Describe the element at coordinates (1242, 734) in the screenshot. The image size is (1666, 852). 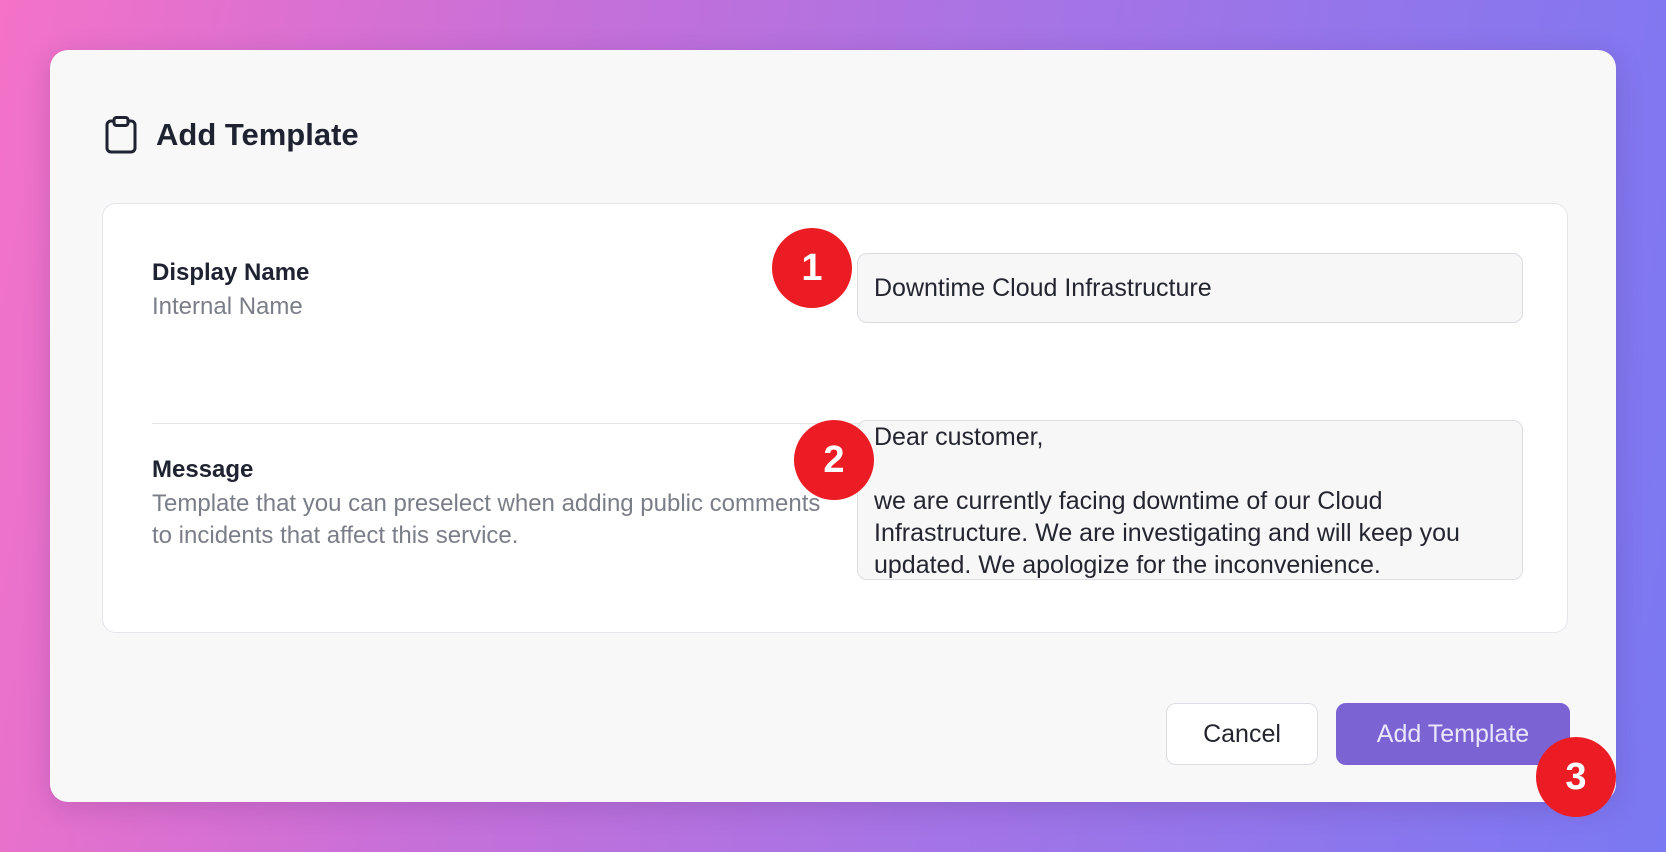
I see `cancel-button: Cancel` at that location.